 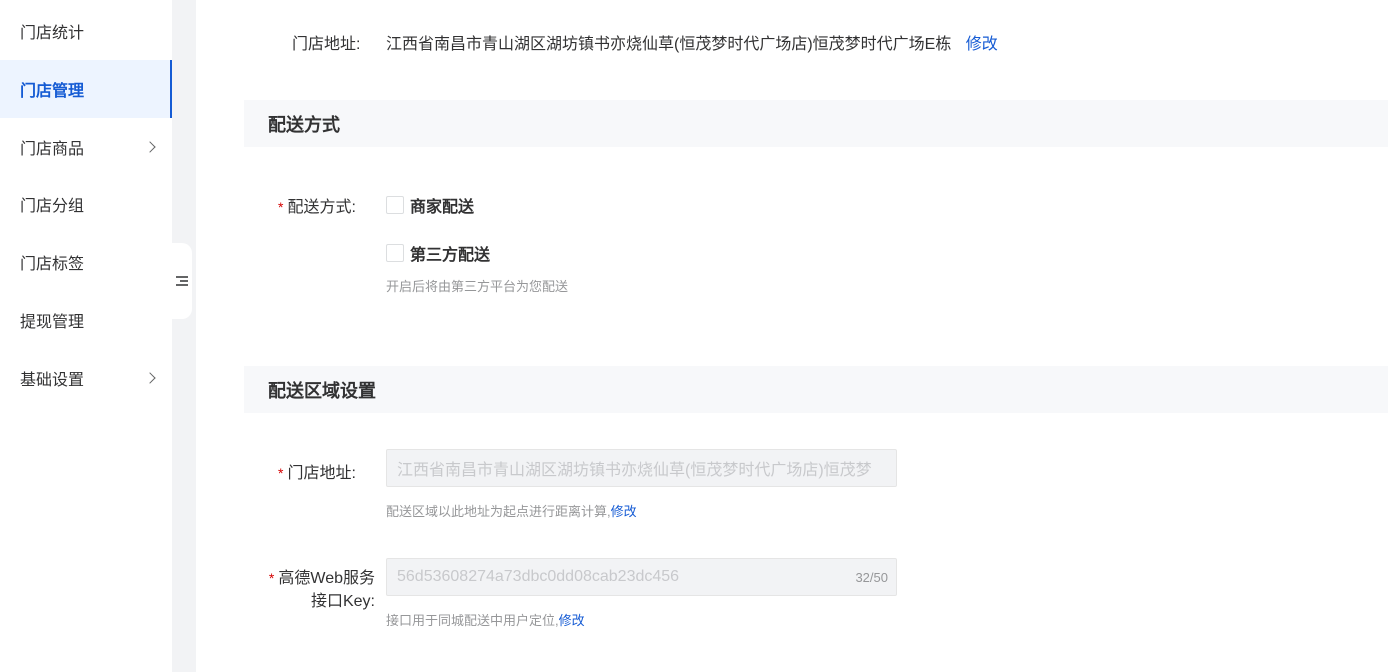 What do you see at coordinates (86, 31) in the screenshot?
I see `sidebar-item-store-stats: 门店统计` at bounding box center [86, 31].